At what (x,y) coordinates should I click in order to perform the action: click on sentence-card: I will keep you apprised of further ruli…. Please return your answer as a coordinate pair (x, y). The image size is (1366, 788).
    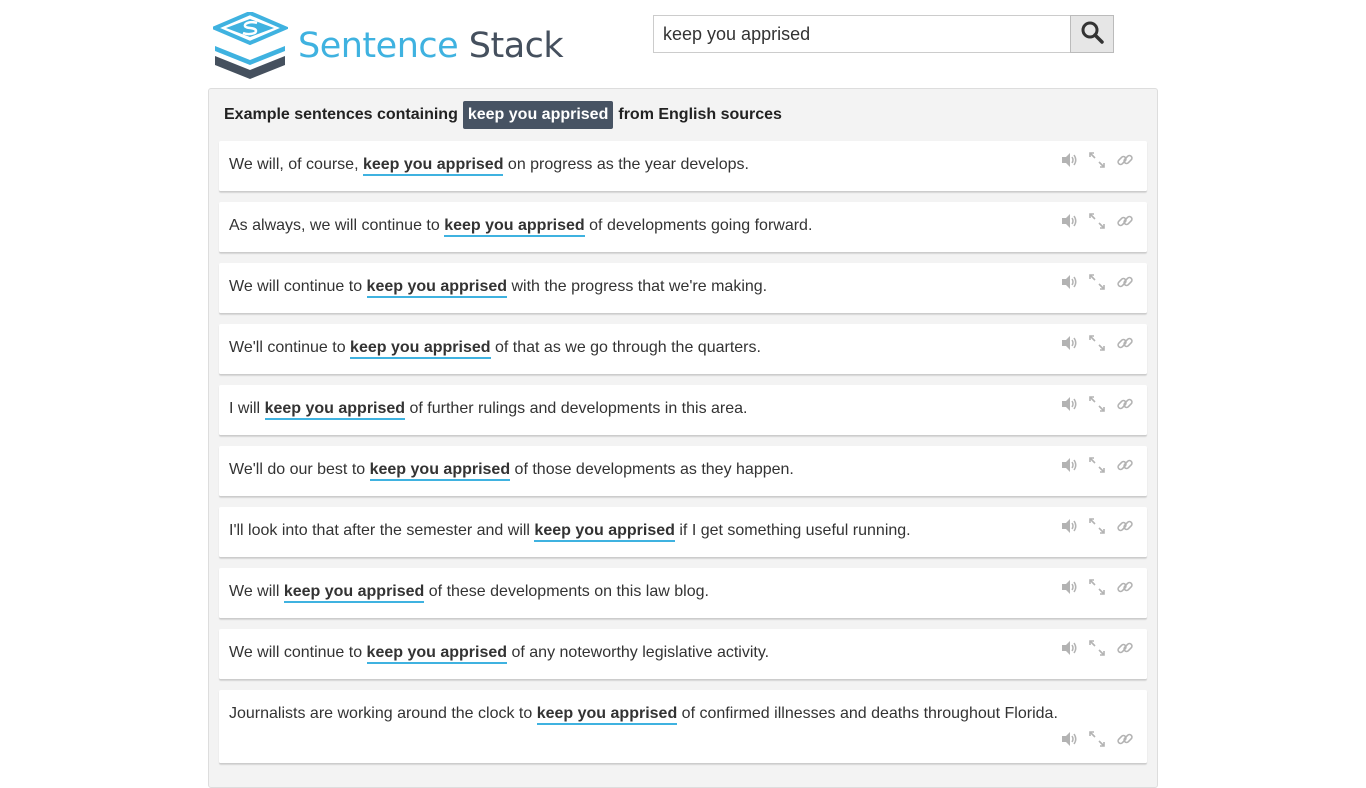
    Looking at the image, I should click on (683, 410).